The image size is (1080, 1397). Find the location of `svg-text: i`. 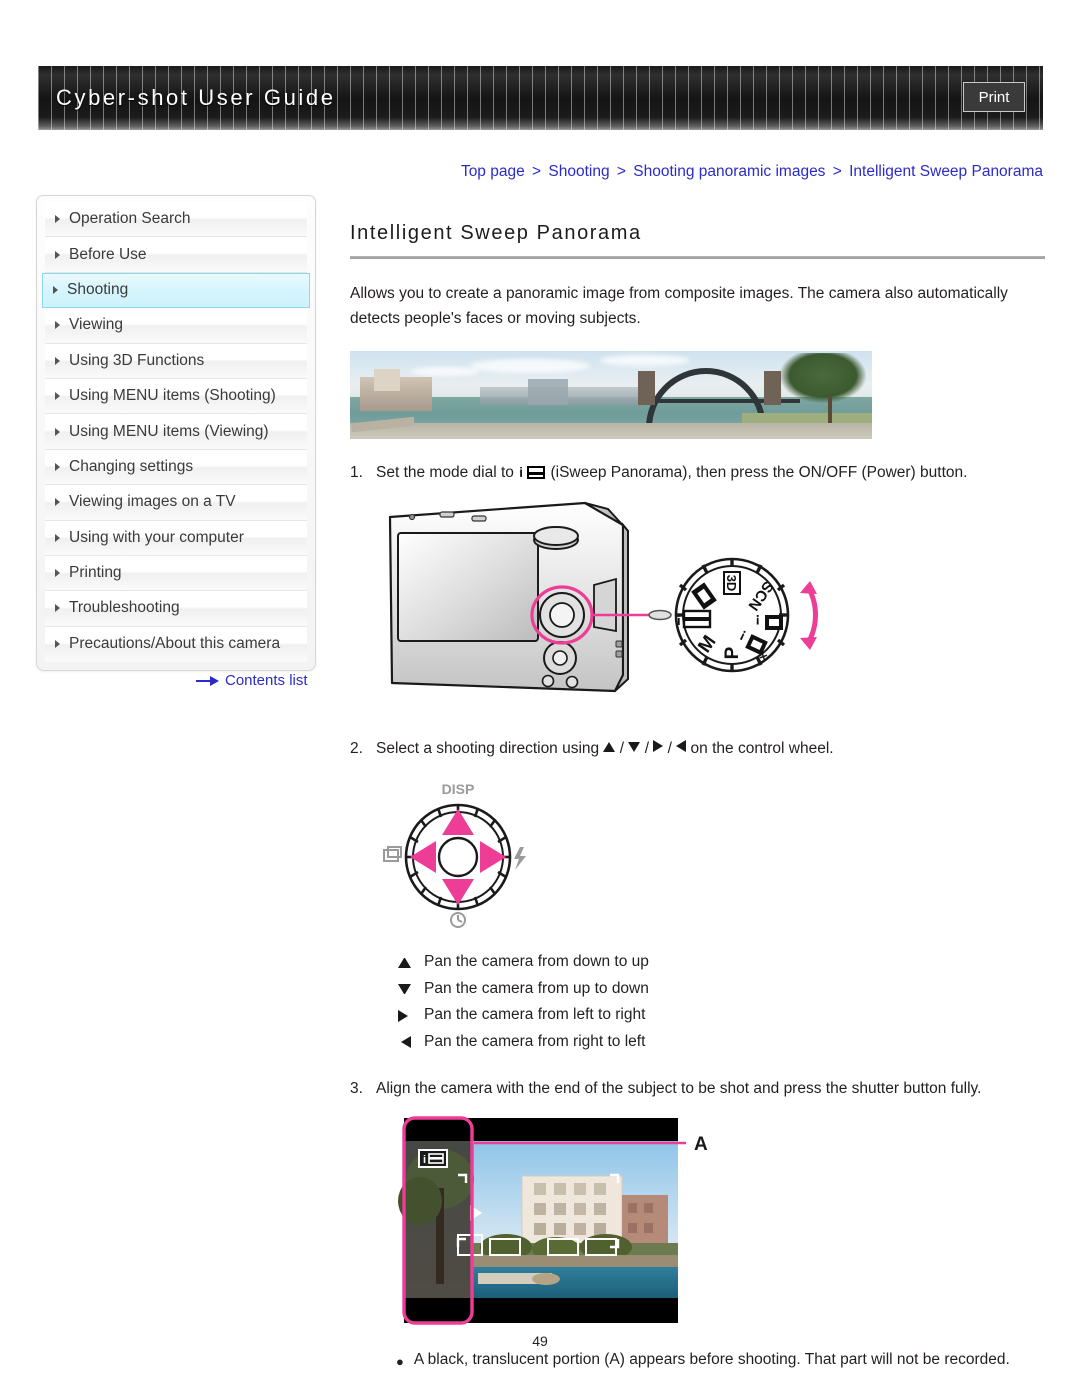

svg-text: i is located at coordinates (424, 1160).